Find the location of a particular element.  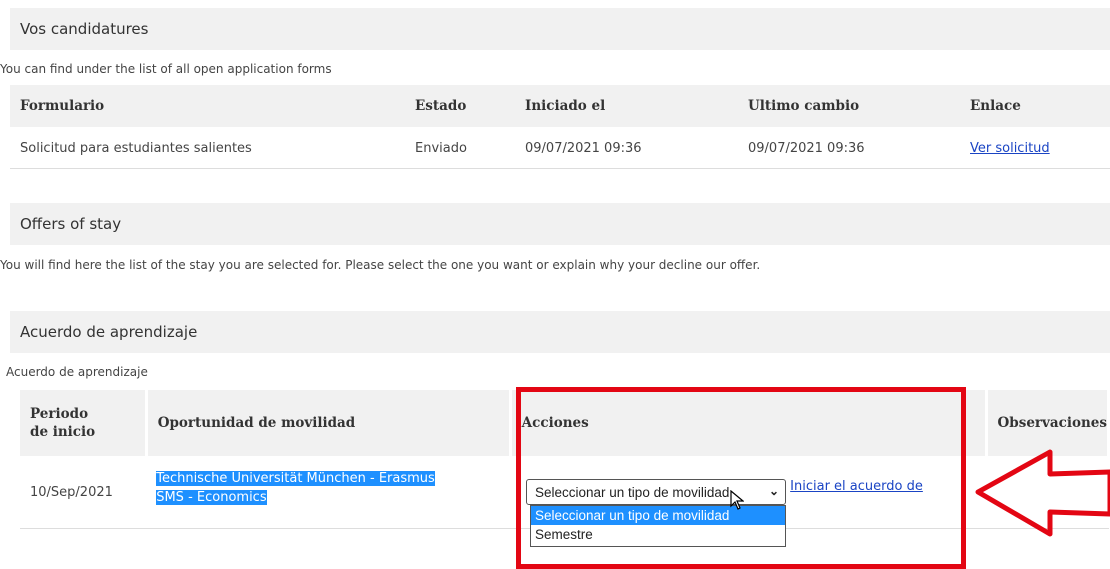

col-ultimo-cambio: Ultimo cambio is located at coordinates (849, 106).